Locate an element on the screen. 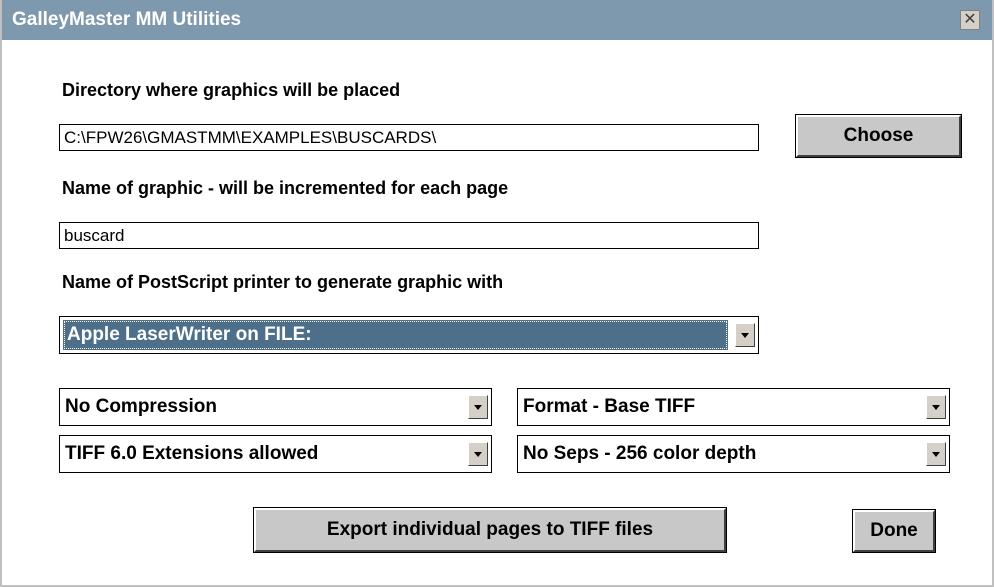 The image size is (994, 587). compression-value: No Compression is located at coordinates (141, 406).